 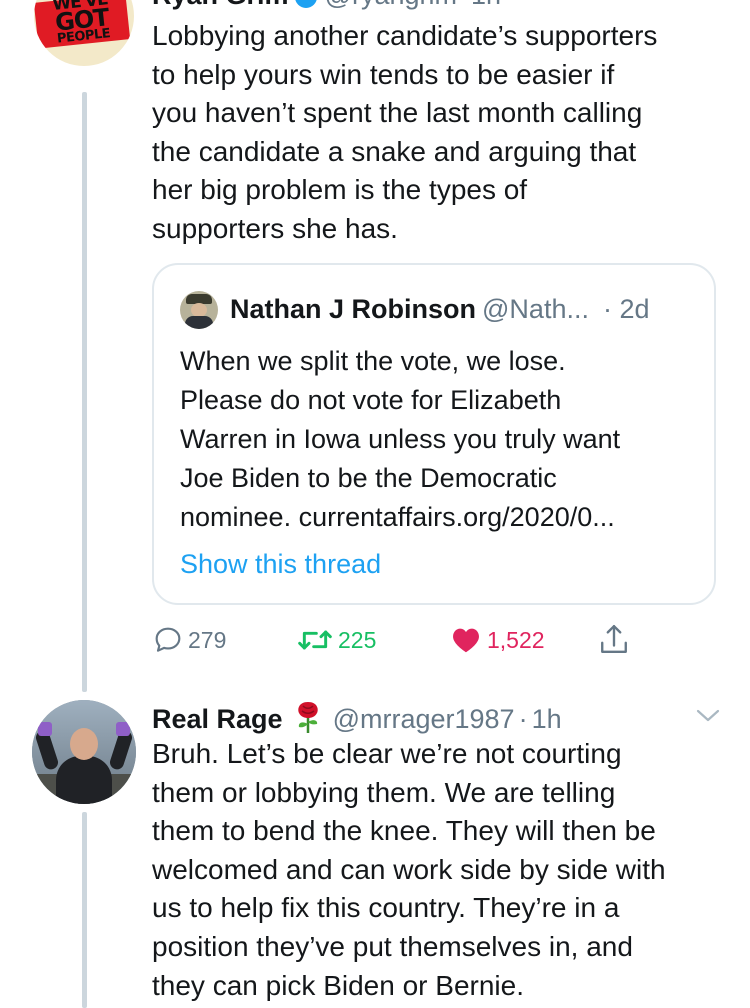 What do you see at coordinates (384, 792) in the screenshot?
I see `tweet-text-line: them or lobbying them. We are telling` at bounding box center [384, 792].